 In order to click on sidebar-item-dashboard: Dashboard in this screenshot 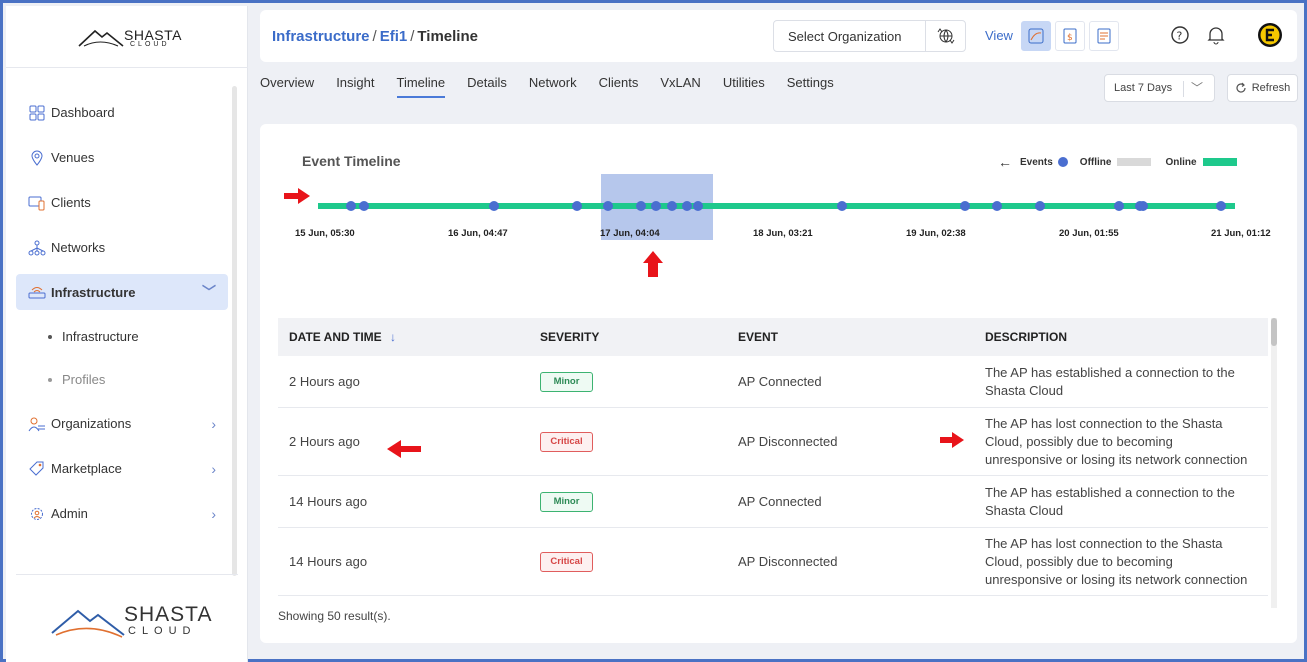, I will do `click(122, 112)`.